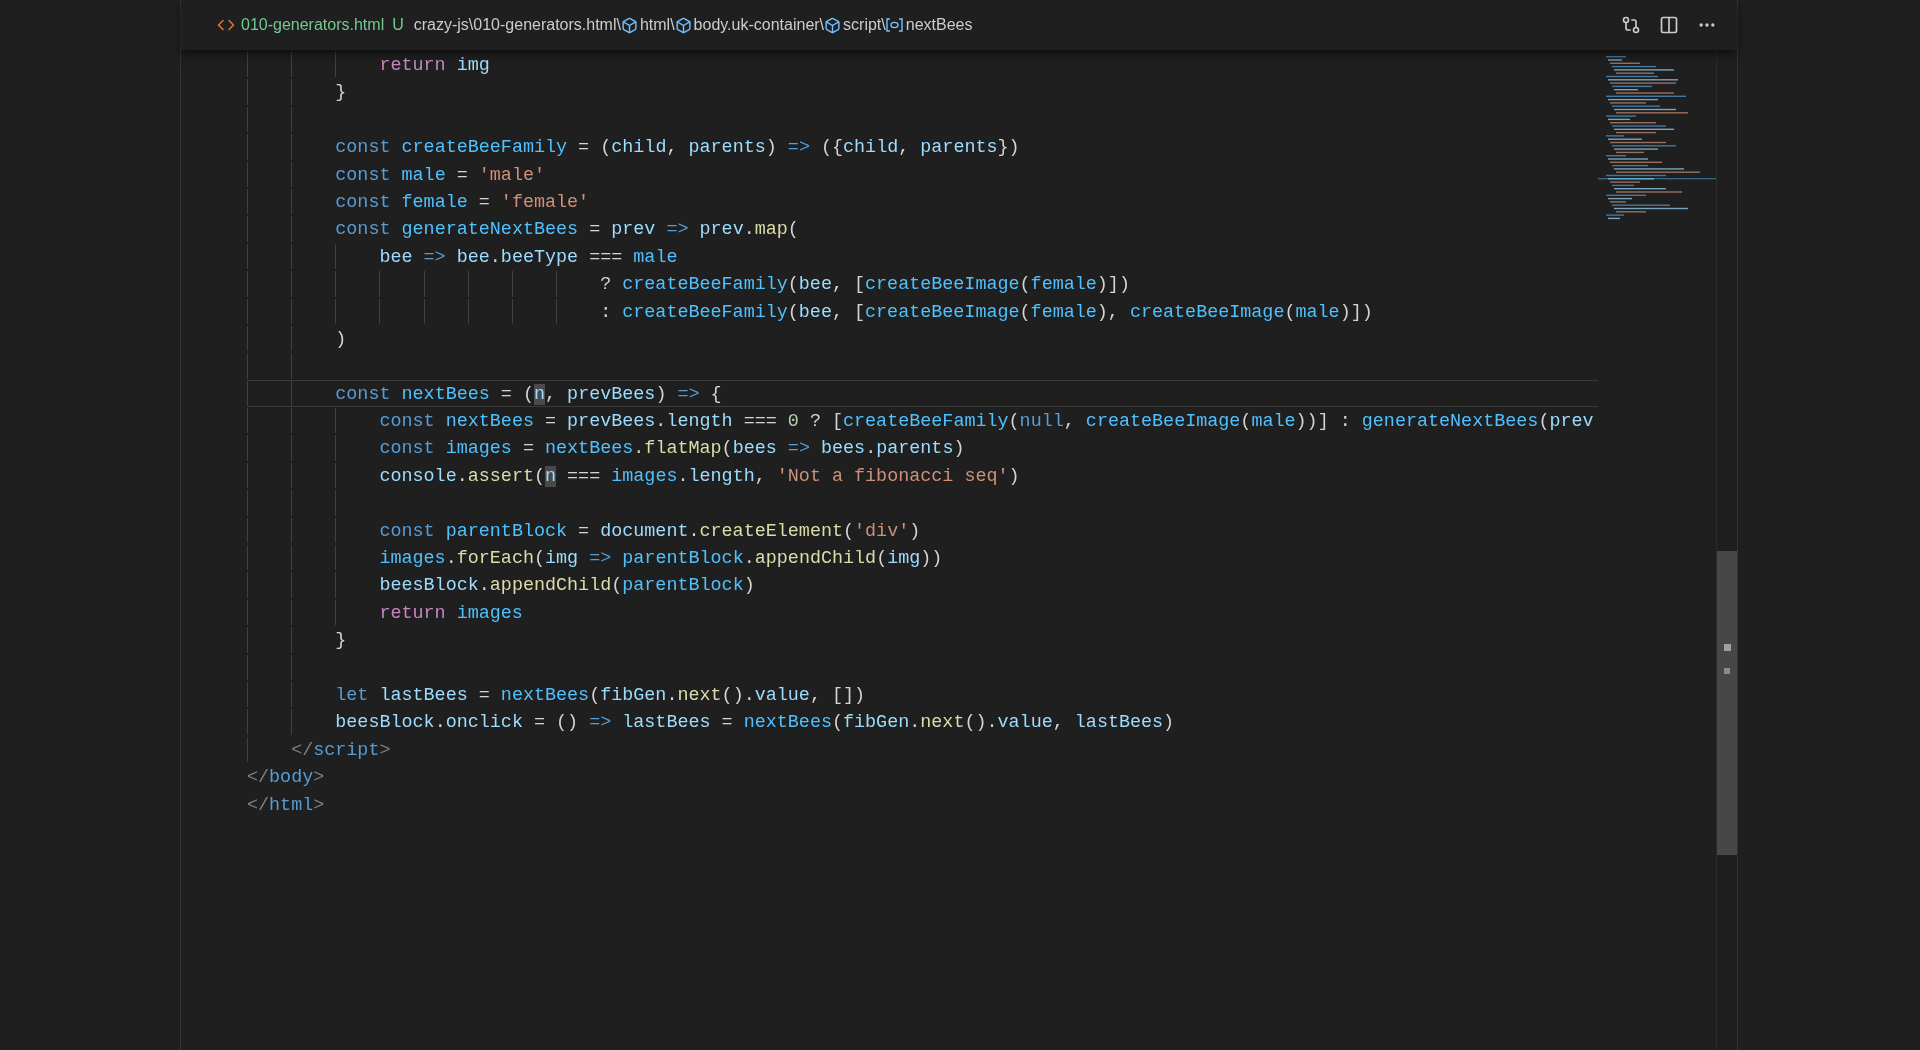  Describe the element at coordinates (922, 284) in the screenshot. I see `code-line: ? createBeeFamily(bee, [createBeeImage(female)])` at that location.